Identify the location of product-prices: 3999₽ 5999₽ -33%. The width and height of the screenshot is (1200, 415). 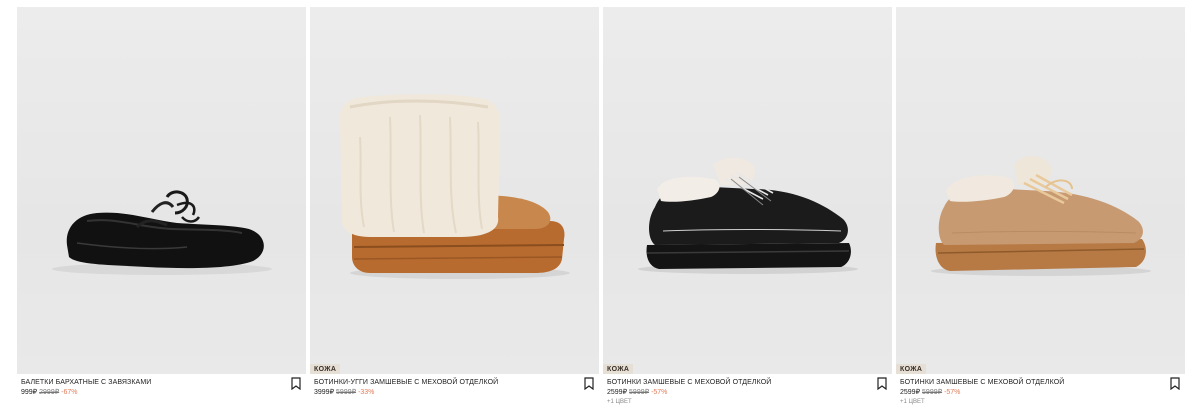
(456, 393).